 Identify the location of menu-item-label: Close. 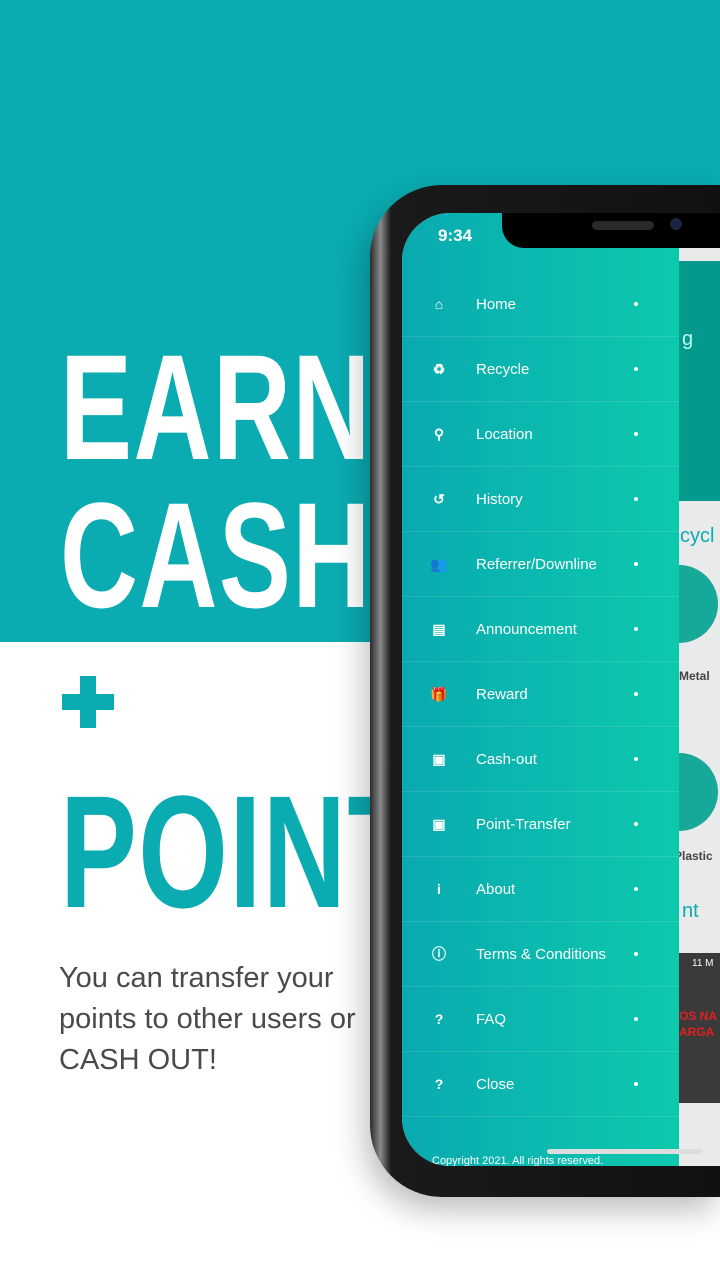
(495, 1084).